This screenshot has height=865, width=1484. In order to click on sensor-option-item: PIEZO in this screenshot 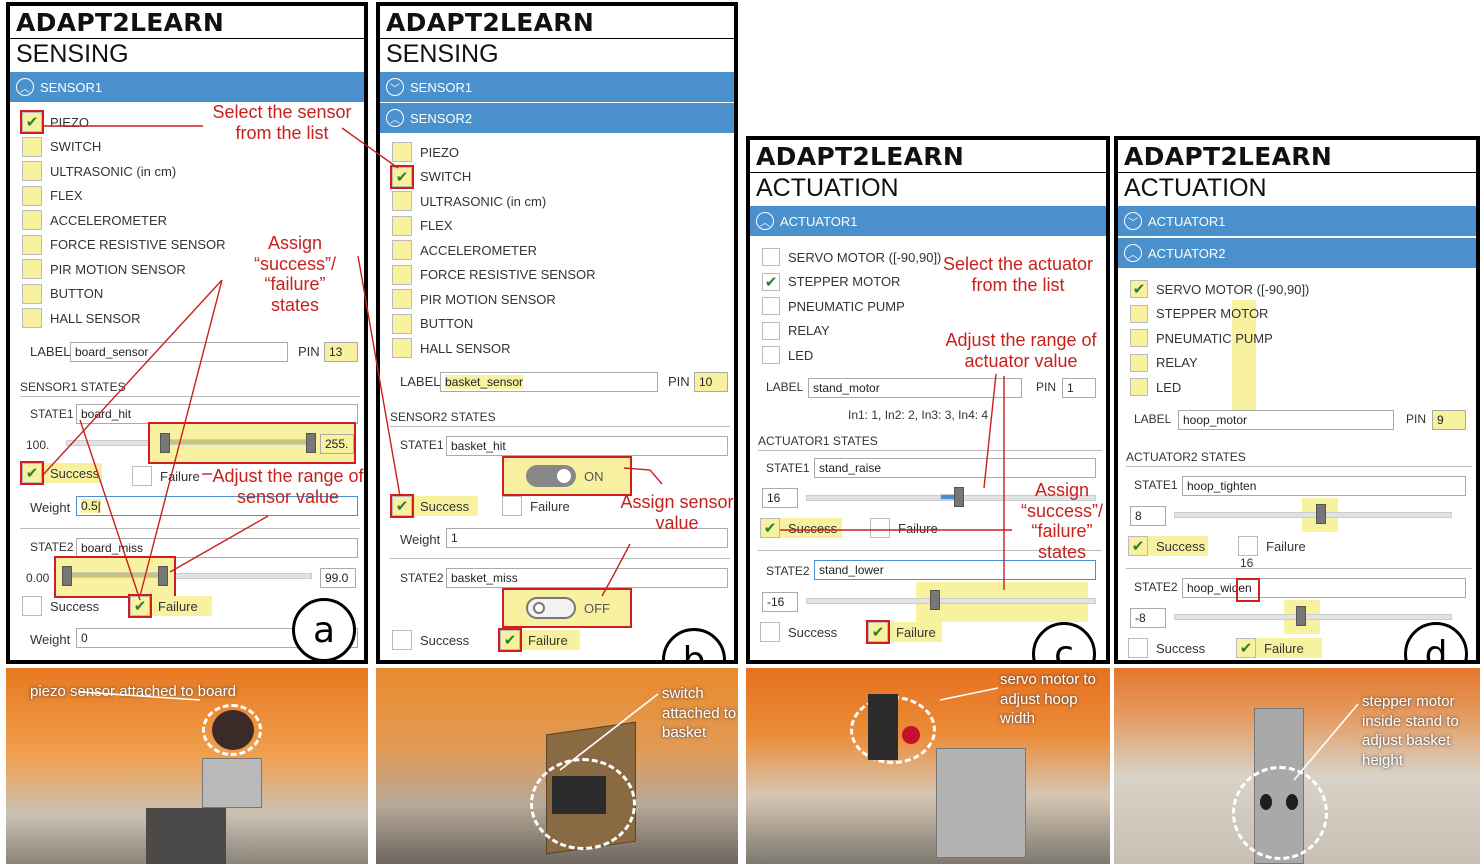, I will do `click(425, 152)`.